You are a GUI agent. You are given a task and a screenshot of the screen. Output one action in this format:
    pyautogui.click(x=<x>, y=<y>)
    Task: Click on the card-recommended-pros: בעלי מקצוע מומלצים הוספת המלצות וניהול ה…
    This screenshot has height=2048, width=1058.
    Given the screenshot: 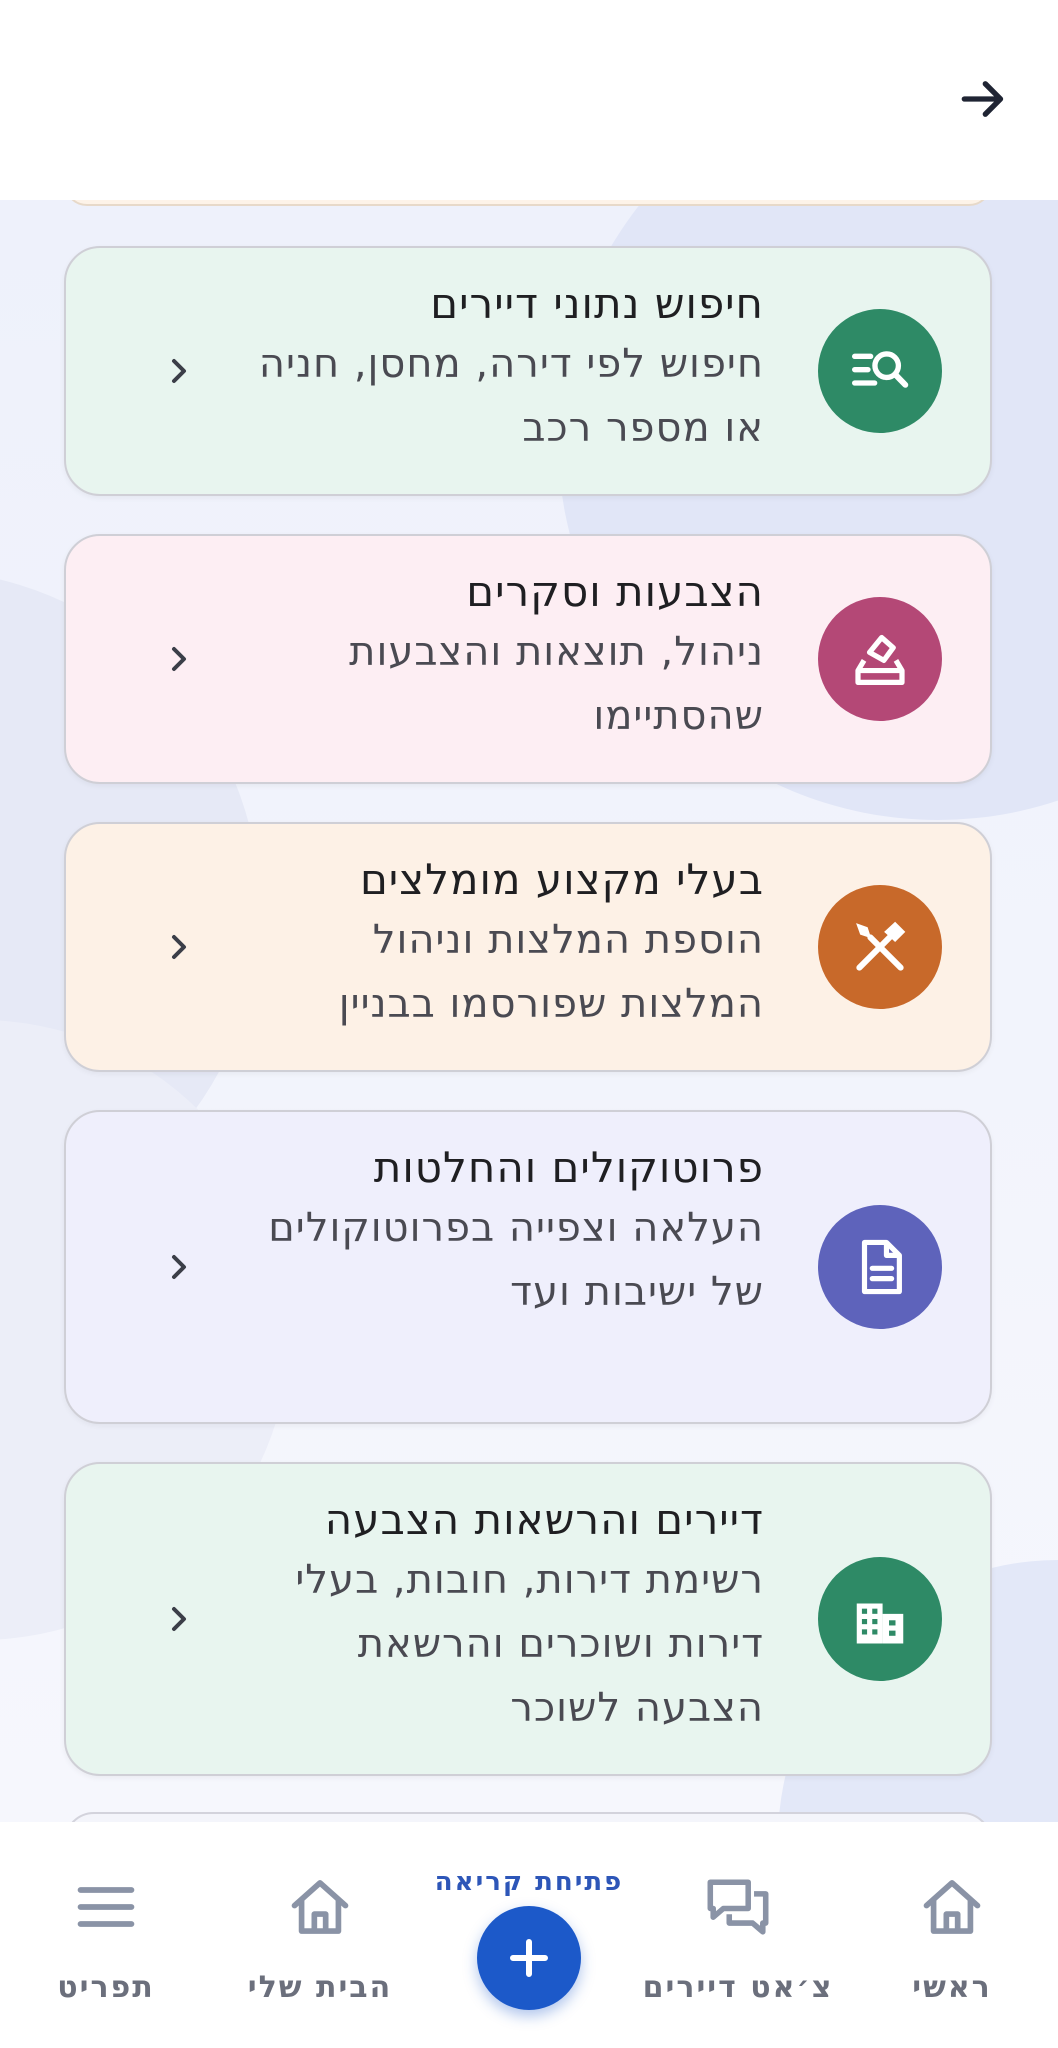 What is the action you would take?
    pyautogui.click(x=528, y=947)
    